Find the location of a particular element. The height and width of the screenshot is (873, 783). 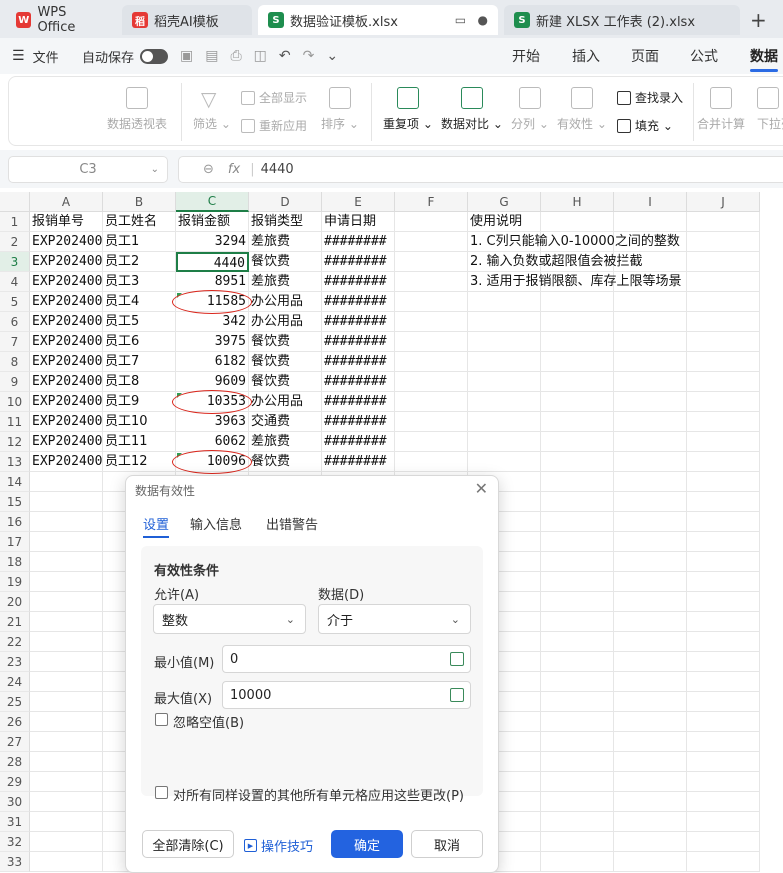

row-header-23: 23 is located at coordinates (15, 662).